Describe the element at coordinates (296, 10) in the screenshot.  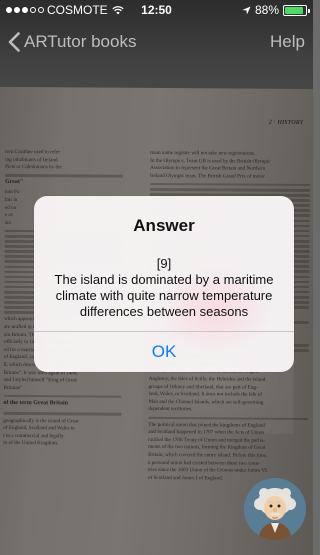
I see `battery-icon` at that location.